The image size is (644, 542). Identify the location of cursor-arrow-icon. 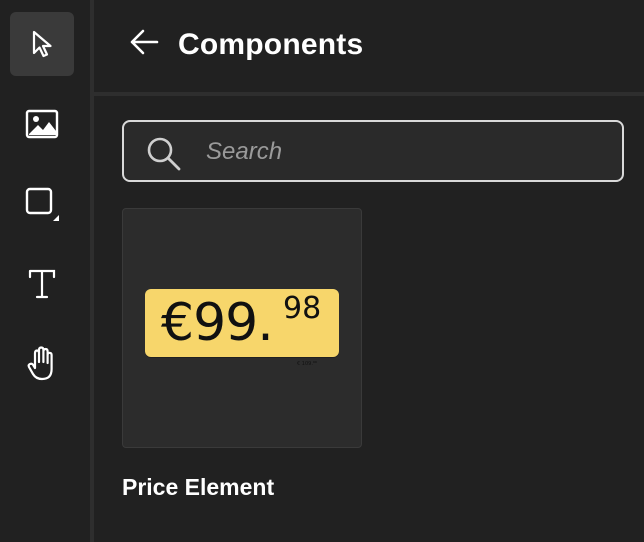
(42, 44).